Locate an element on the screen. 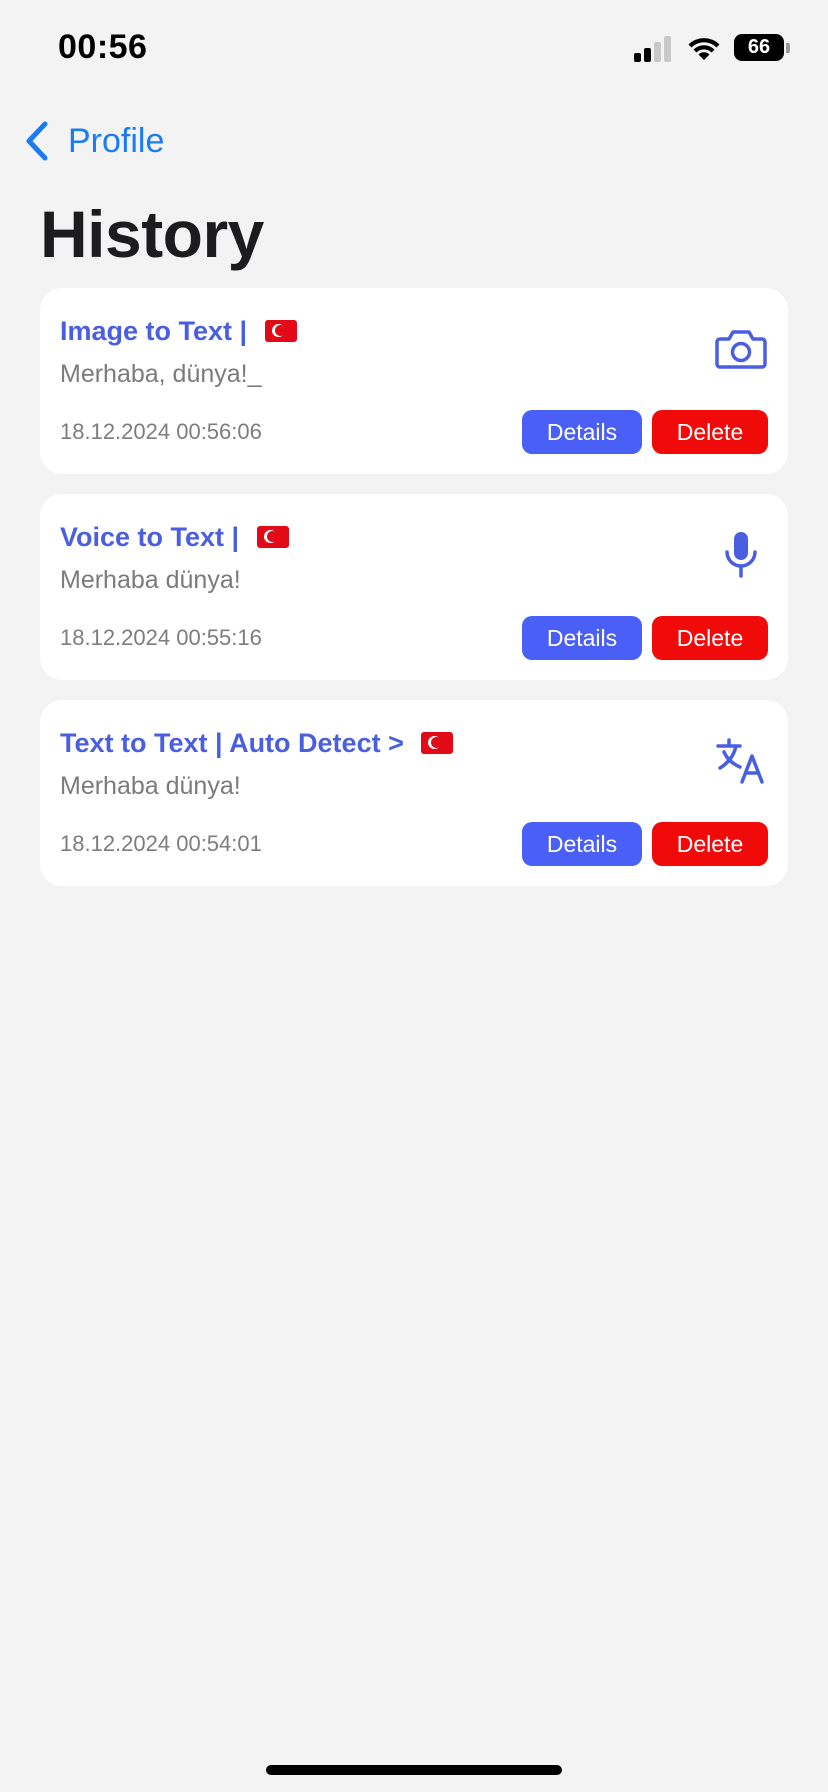 Image resolution: width=828 pixels, height=1792 pixels. back-label: Profile is located at coordinates (116, 140).